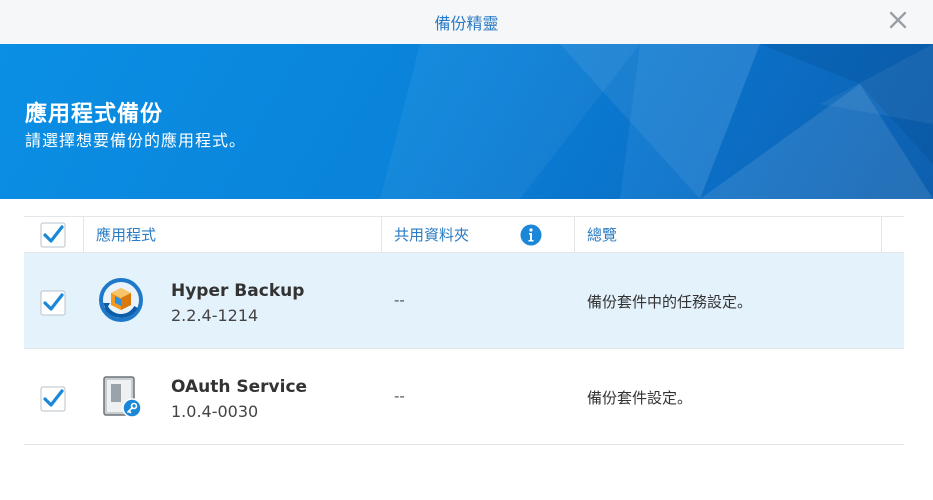 The height and width of the screenshot is (500, 933). I want to click on app-version: 1.0.4-0030, so click(215, 411).